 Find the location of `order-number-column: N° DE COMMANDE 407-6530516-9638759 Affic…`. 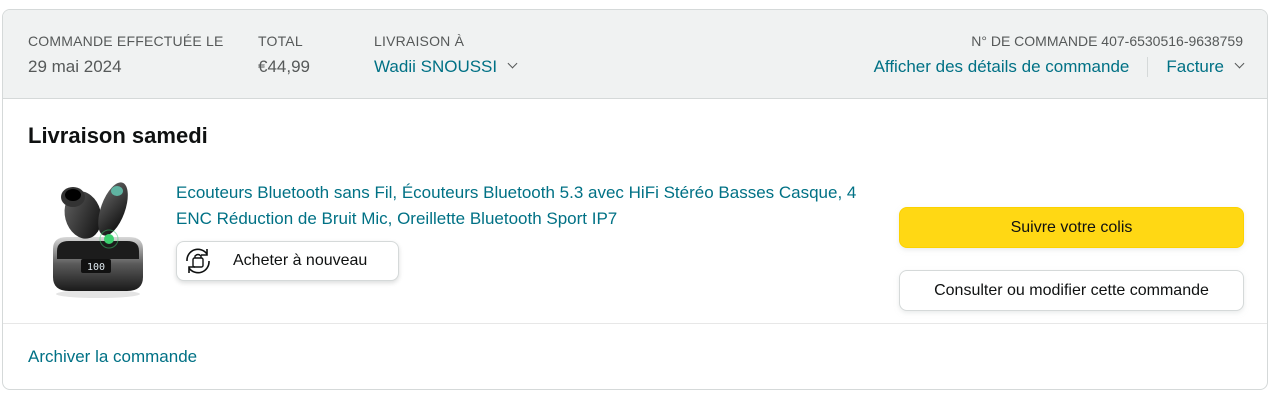

order-number-column: N° DE COMMANDE 407-6530516-9638759 Affic… is located at coordinates (1059, 55).